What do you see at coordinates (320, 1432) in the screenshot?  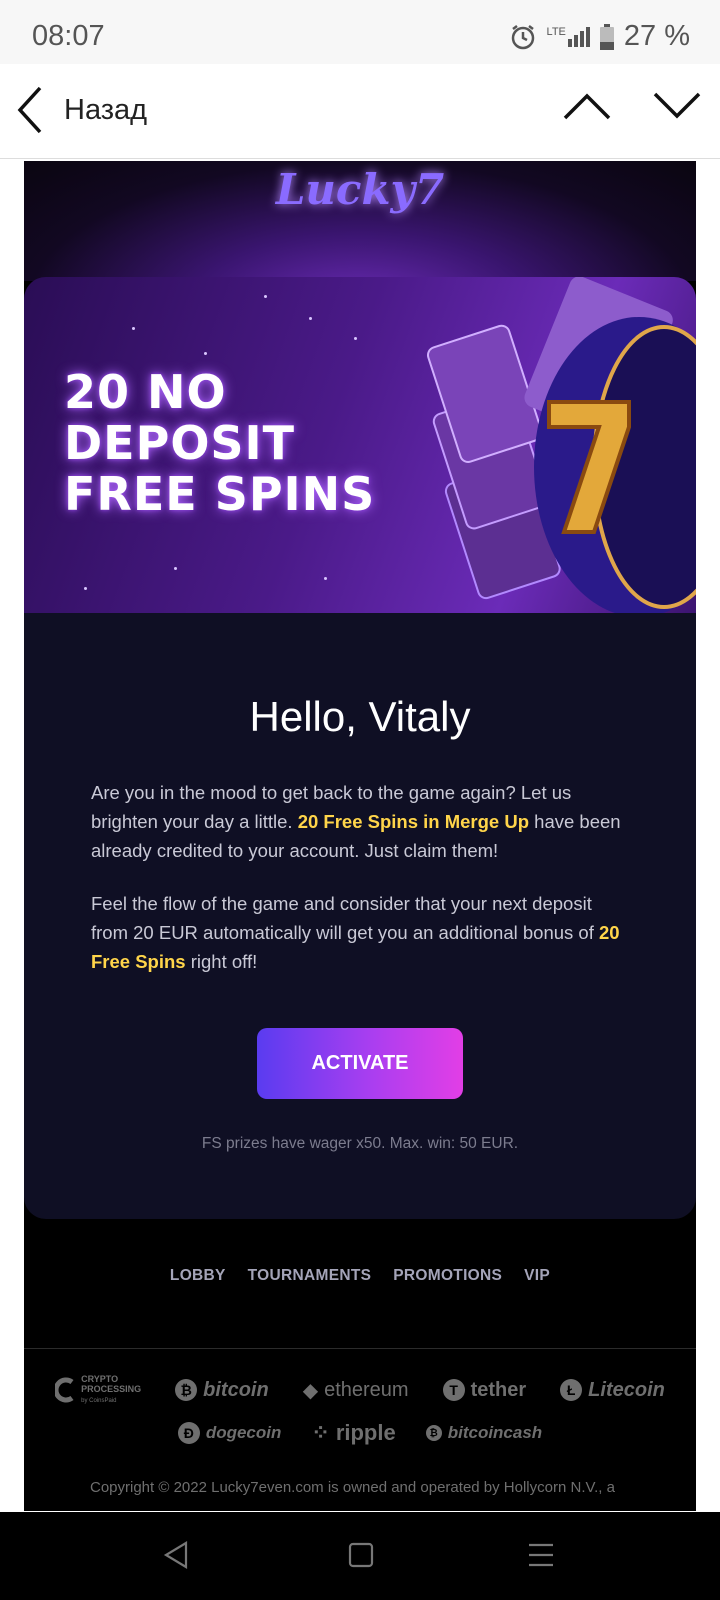 I see `ripple-icon: ⁘` at bounding box center [320, 1432].